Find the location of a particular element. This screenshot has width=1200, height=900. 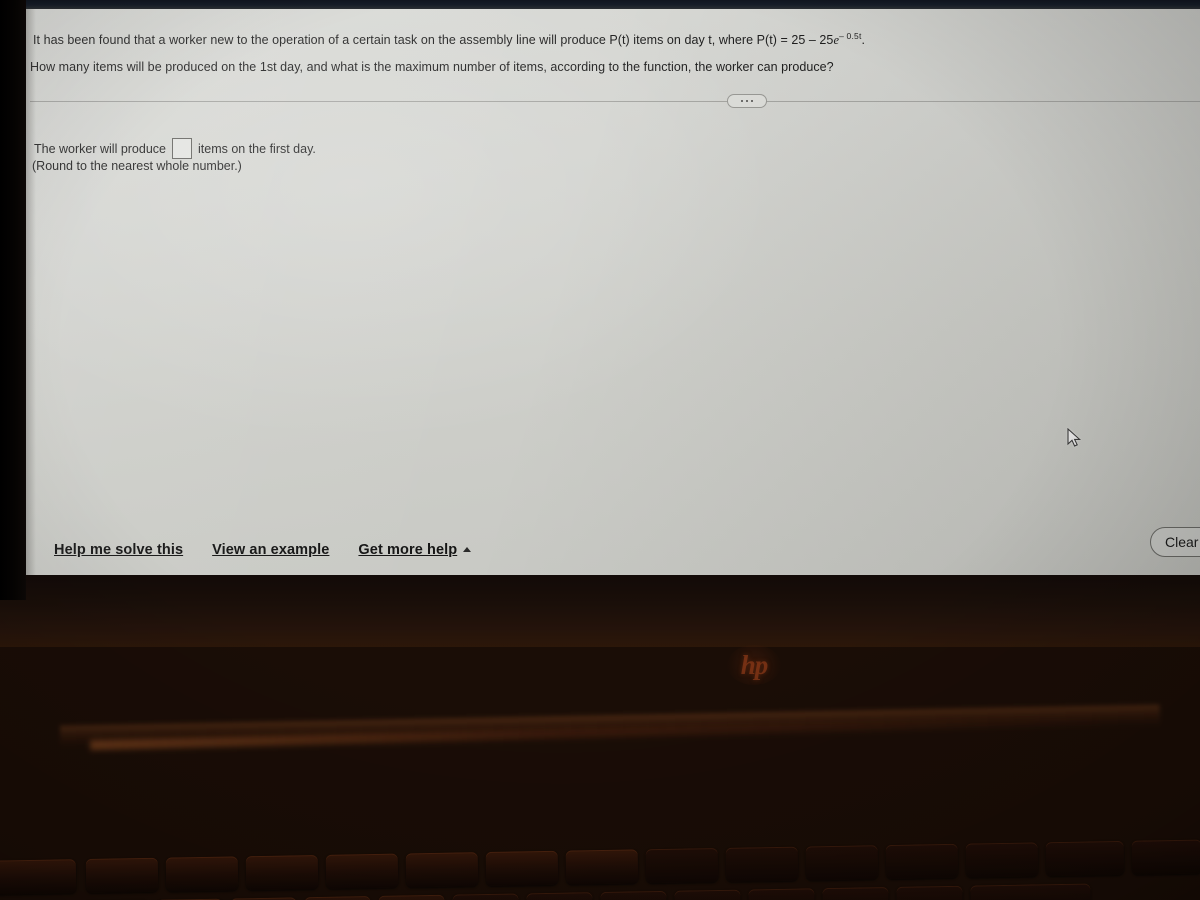

key-f2 is located at coordinates (202, 874).